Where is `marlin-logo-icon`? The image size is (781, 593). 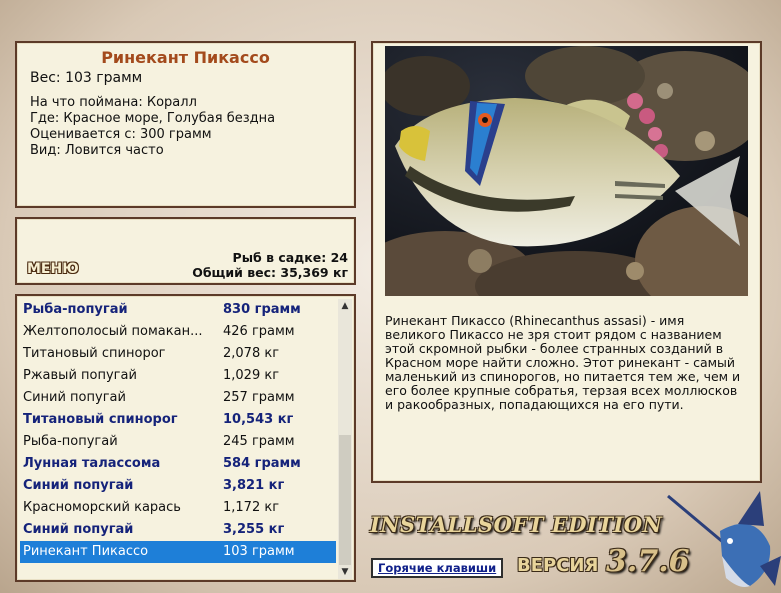
marlin-logo-icon is located at coordinates (724, 539).